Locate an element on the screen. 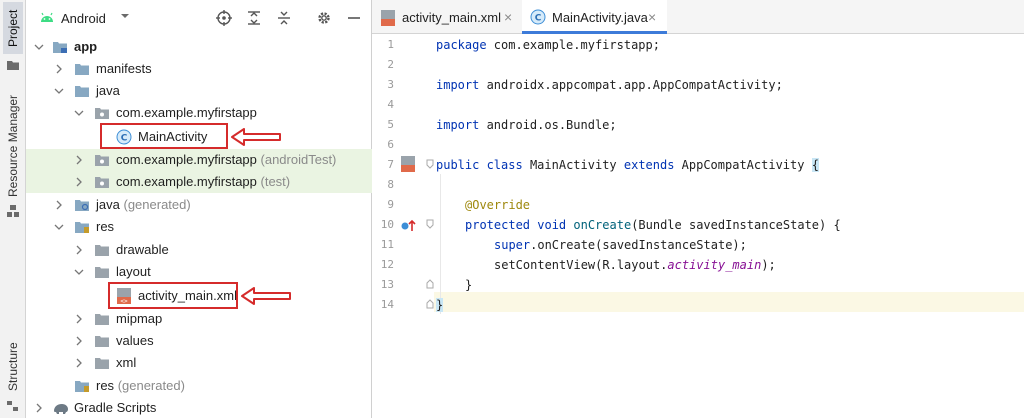  line-number: 8 is located at coordinates (390, 184).